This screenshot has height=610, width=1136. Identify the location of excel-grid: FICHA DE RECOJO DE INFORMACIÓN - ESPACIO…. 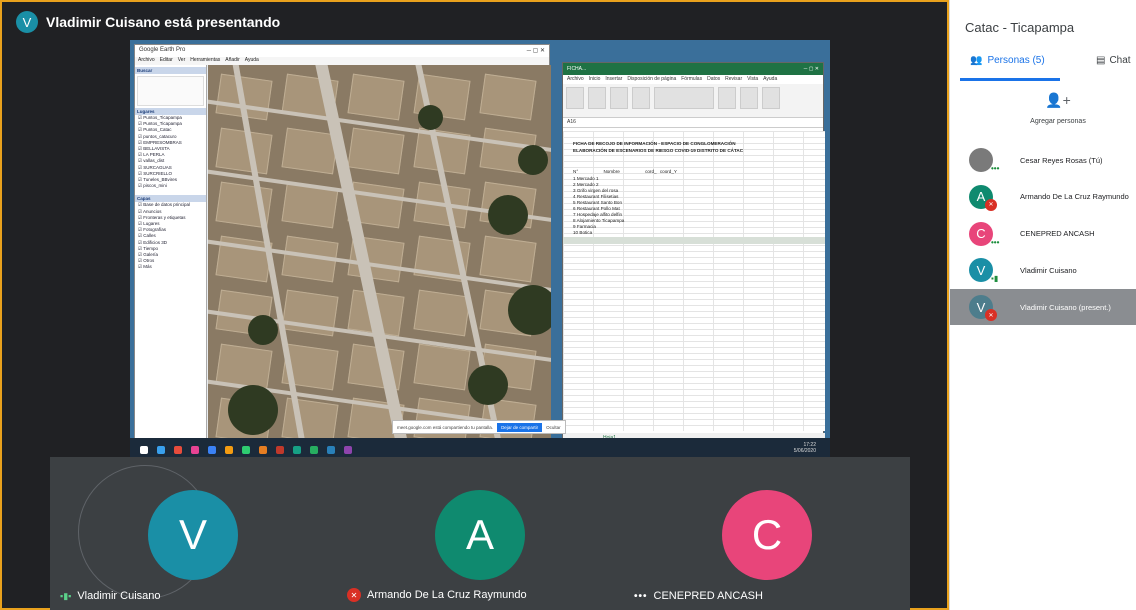
(694, 281).